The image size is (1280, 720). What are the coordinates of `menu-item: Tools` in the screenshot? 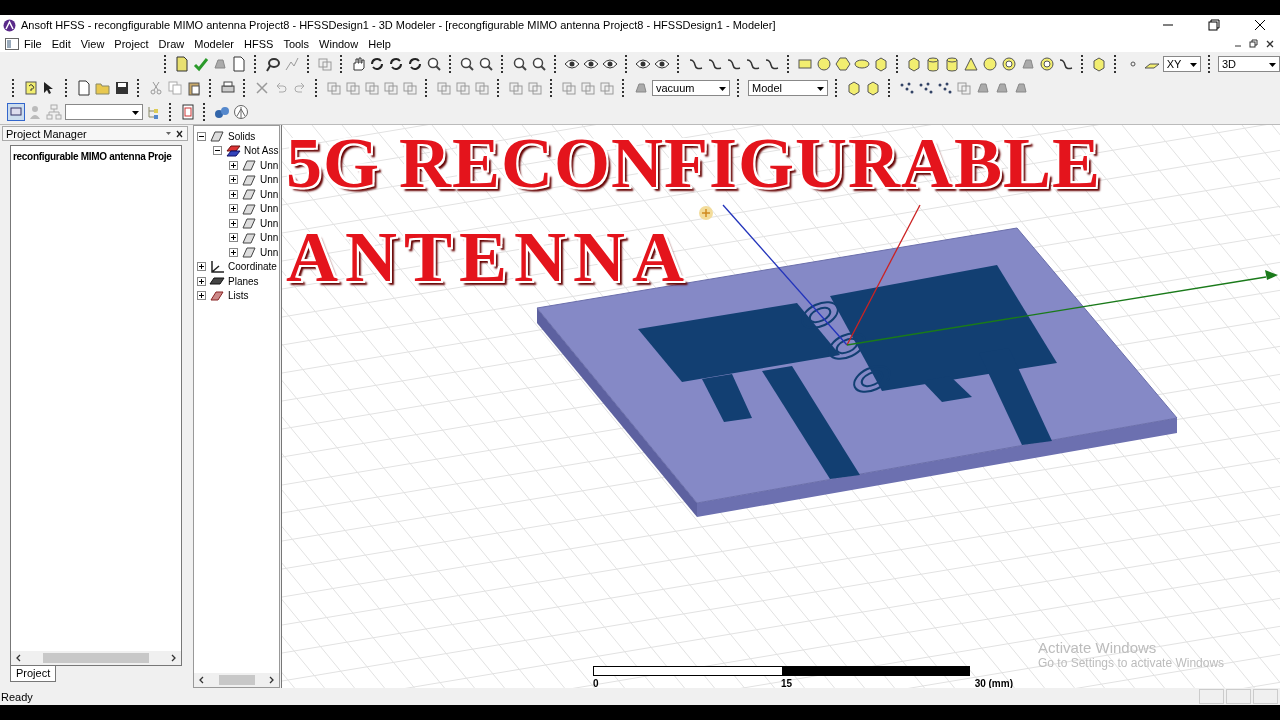 It's located at (296, 43).